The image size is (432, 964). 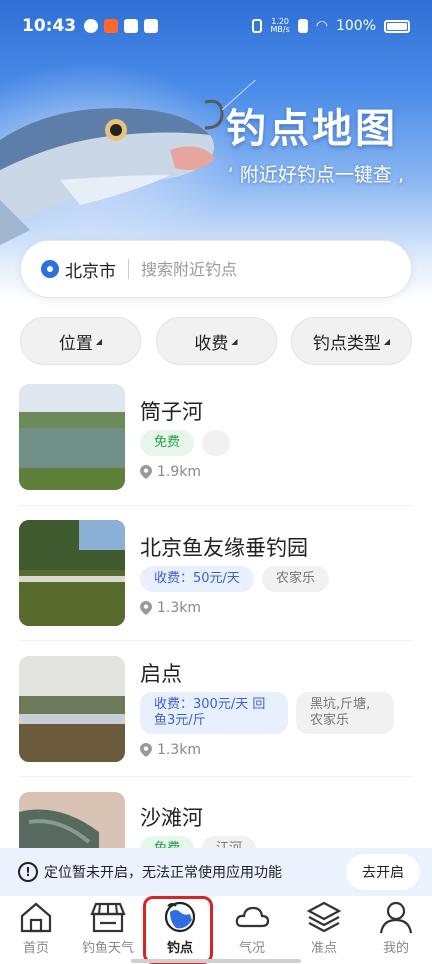 I want to click on spot-item: 北京鱼友缘垂钓园 收费：50元/天 农家乐 1.3km, so click(x=216, y=573).